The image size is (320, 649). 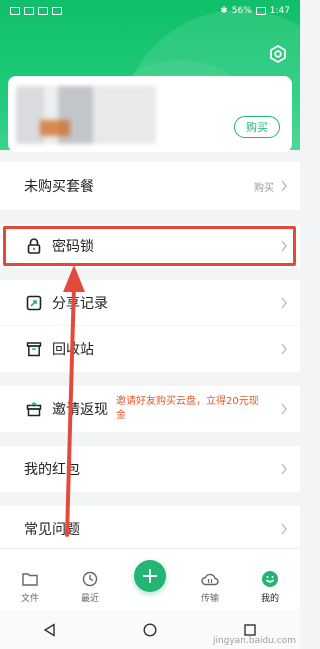 I want to click on tab-files-label: 文件, so click(x=29, y=599).